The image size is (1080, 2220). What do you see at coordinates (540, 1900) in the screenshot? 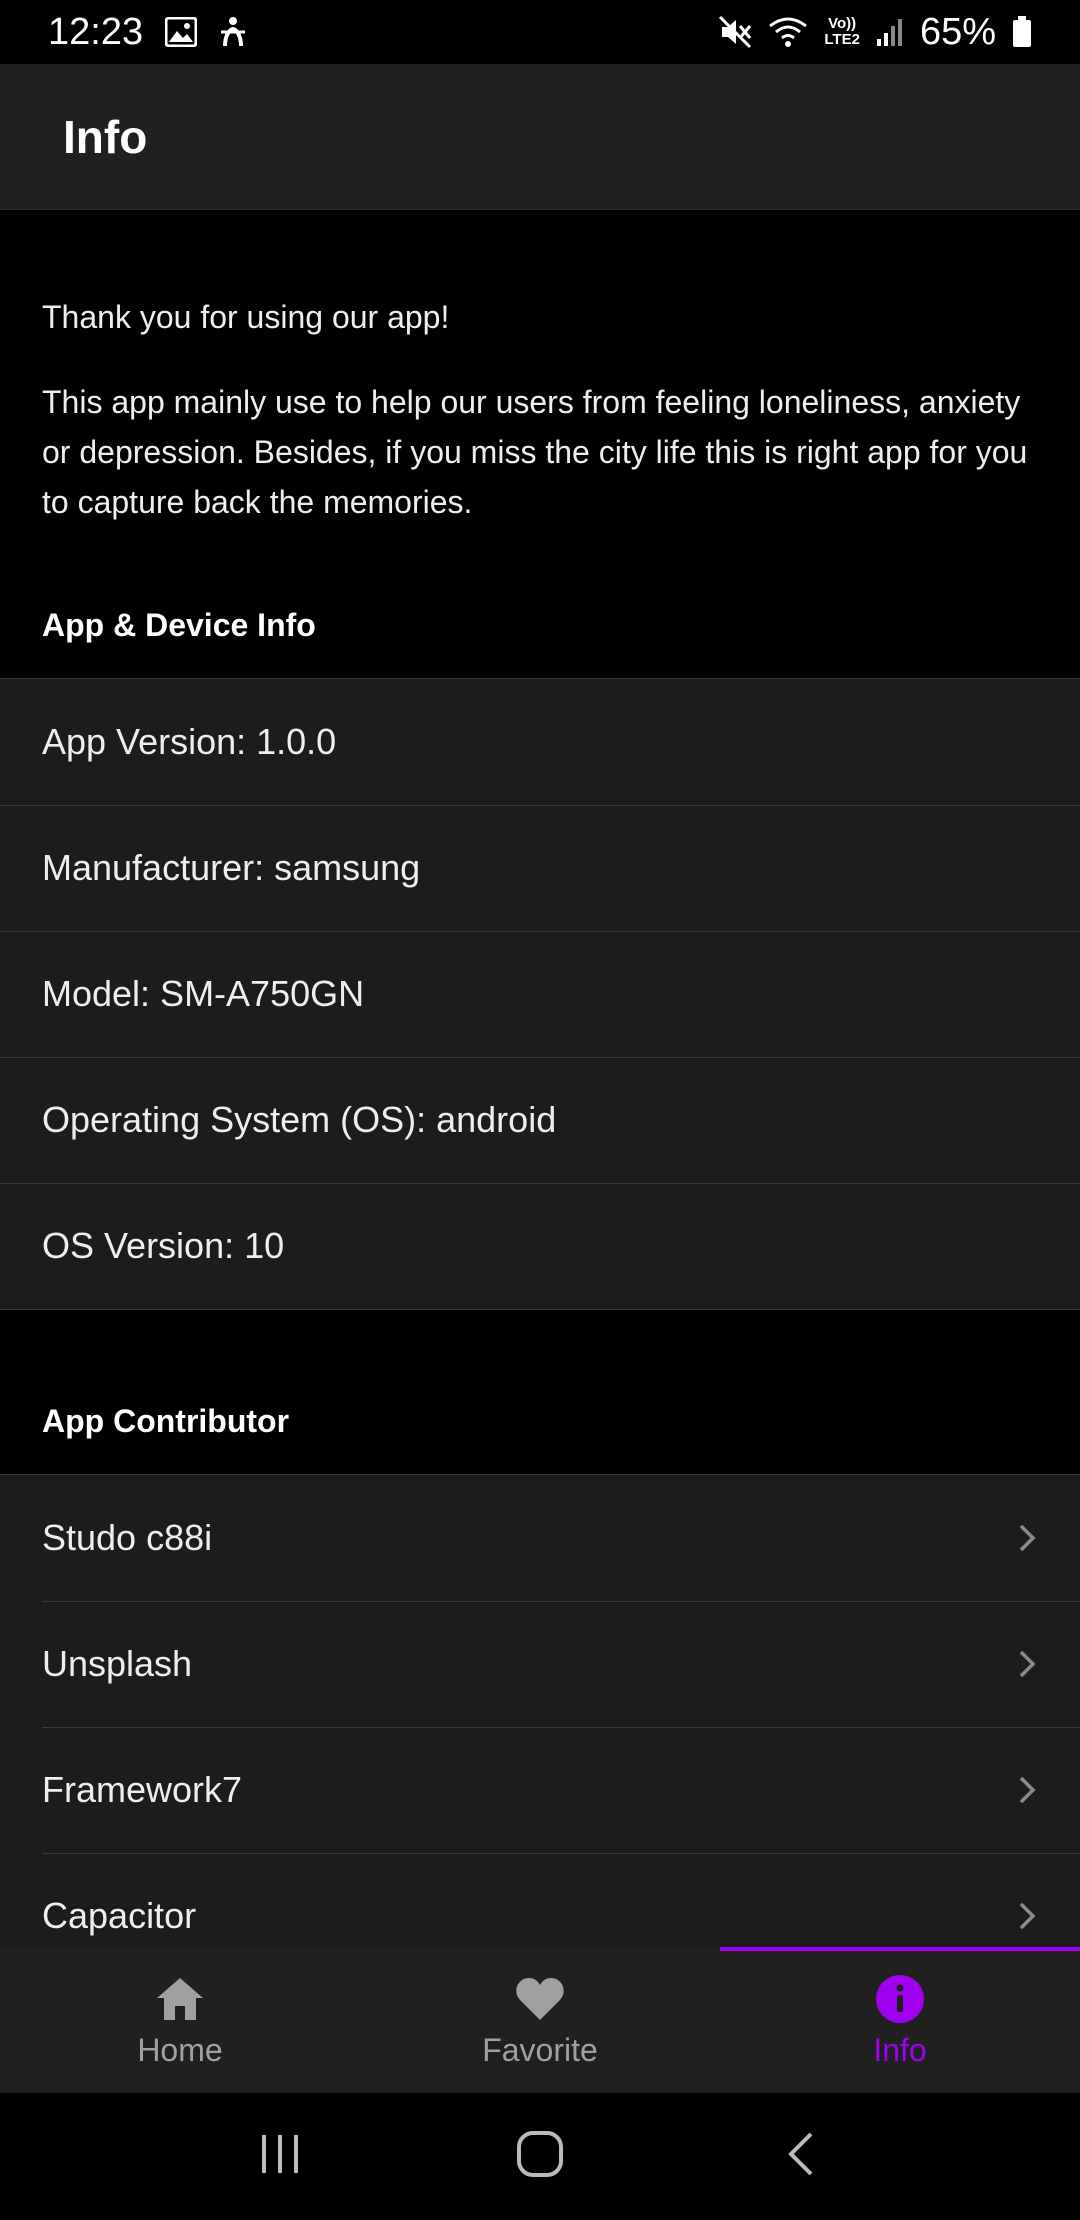
I see `contributor-link-capacitor: Capacitor` at bounding box center [540, 1900].